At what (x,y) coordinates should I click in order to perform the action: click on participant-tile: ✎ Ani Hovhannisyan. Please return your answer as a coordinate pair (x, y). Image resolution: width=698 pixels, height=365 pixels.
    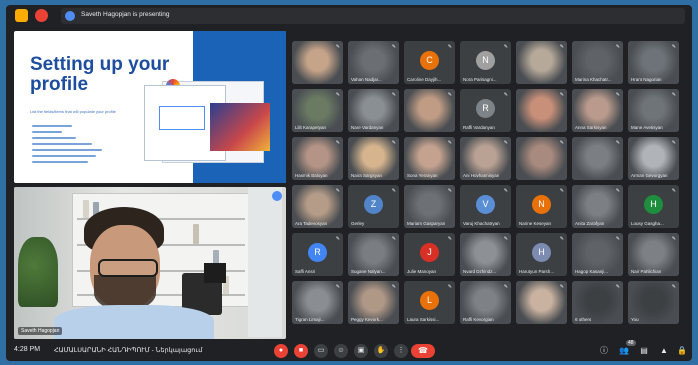
    Looking at the image, I should click on (485, 158).